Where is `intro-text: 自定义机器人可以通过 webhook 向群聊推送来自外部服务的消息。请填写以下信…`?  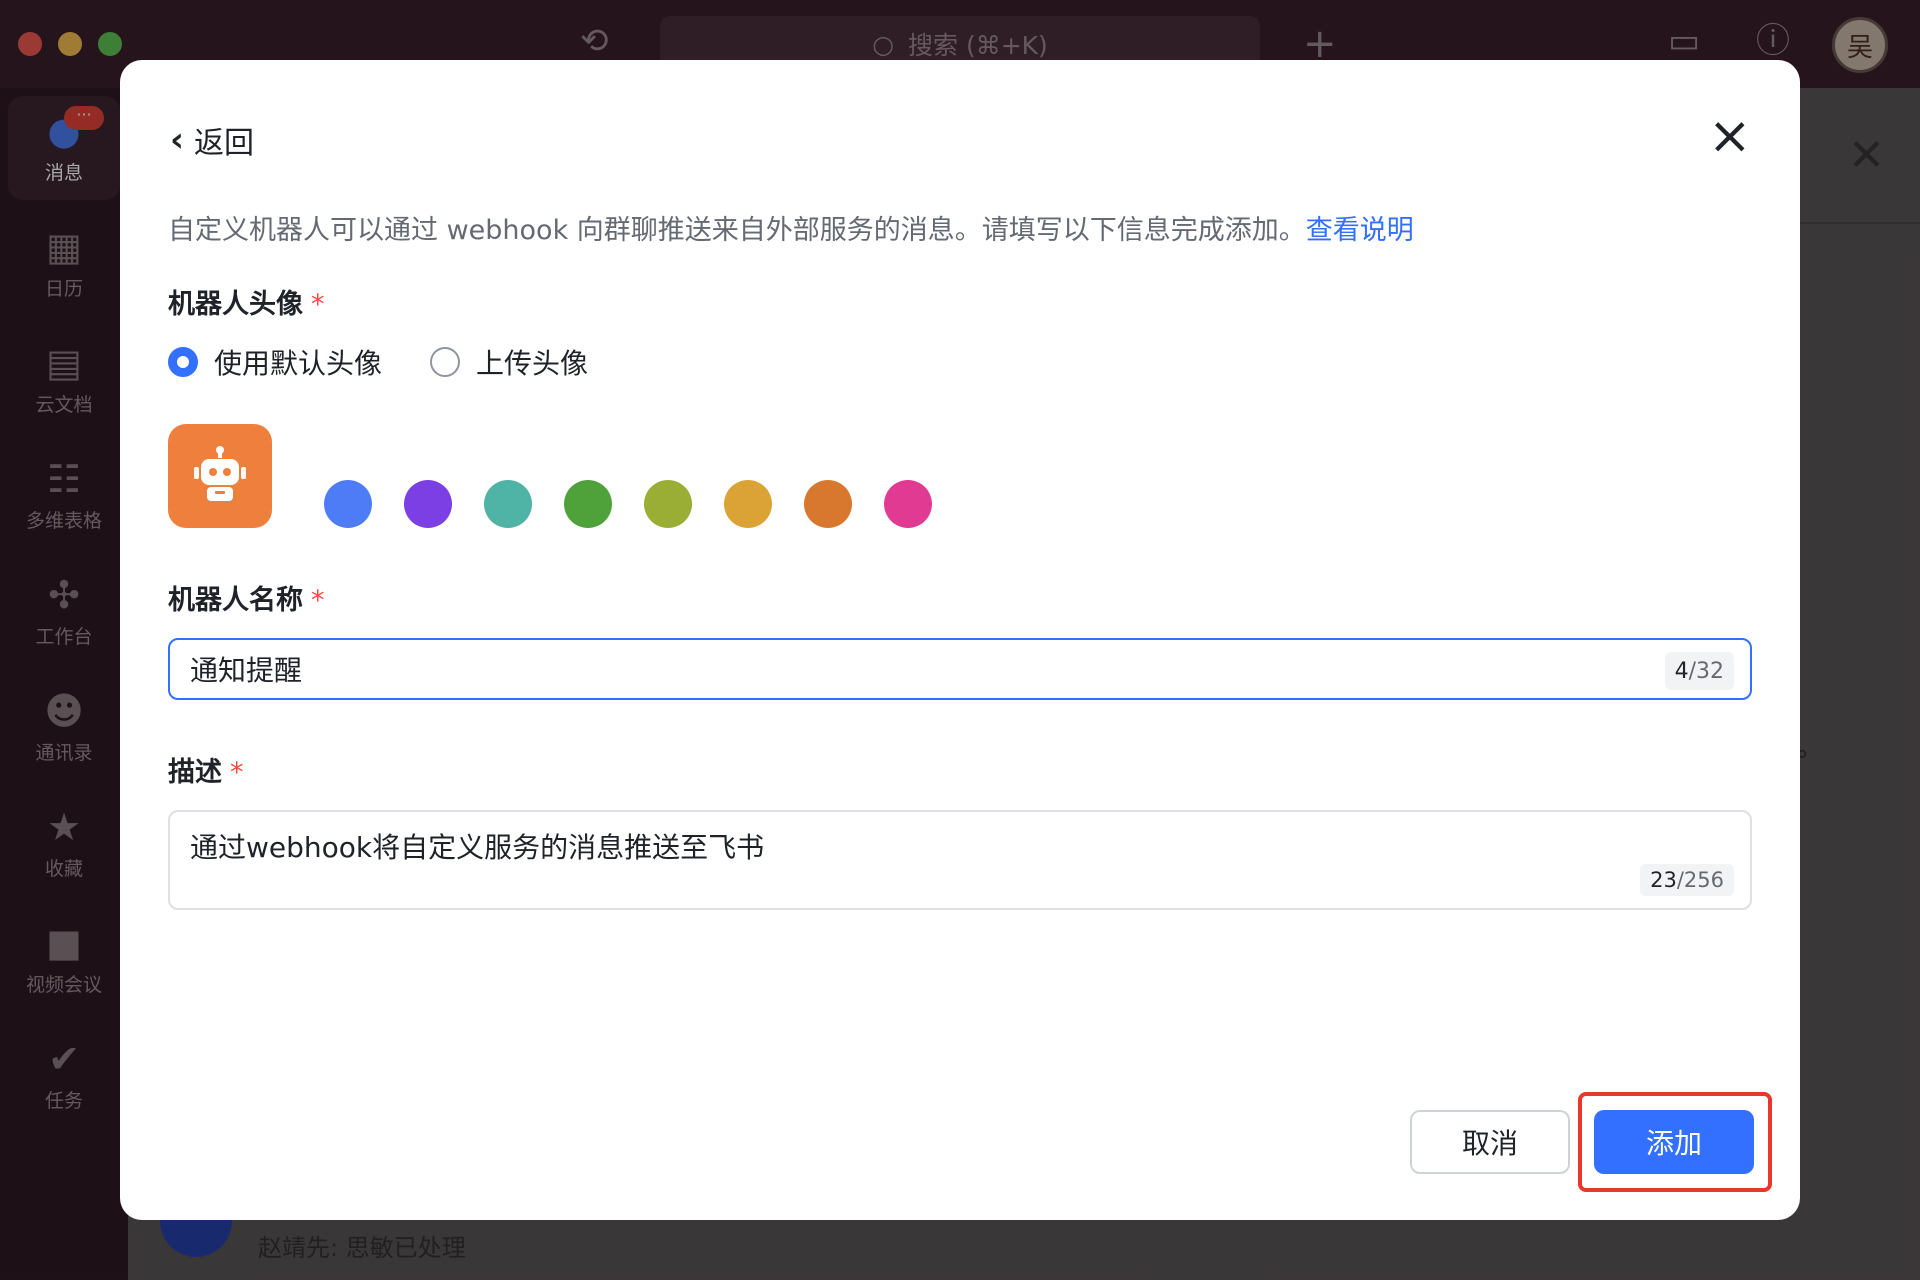 intro-text: 自定义机器人可以通过 webhook 向群聊推送来自外部服务的消息。请填写以下信… is located at coordinates (791, 230).